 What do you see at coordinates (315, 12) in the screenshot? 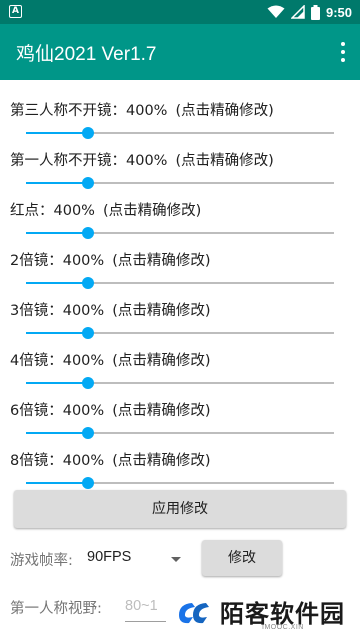
I see `battery-icon` at bounding box center [315, 12].